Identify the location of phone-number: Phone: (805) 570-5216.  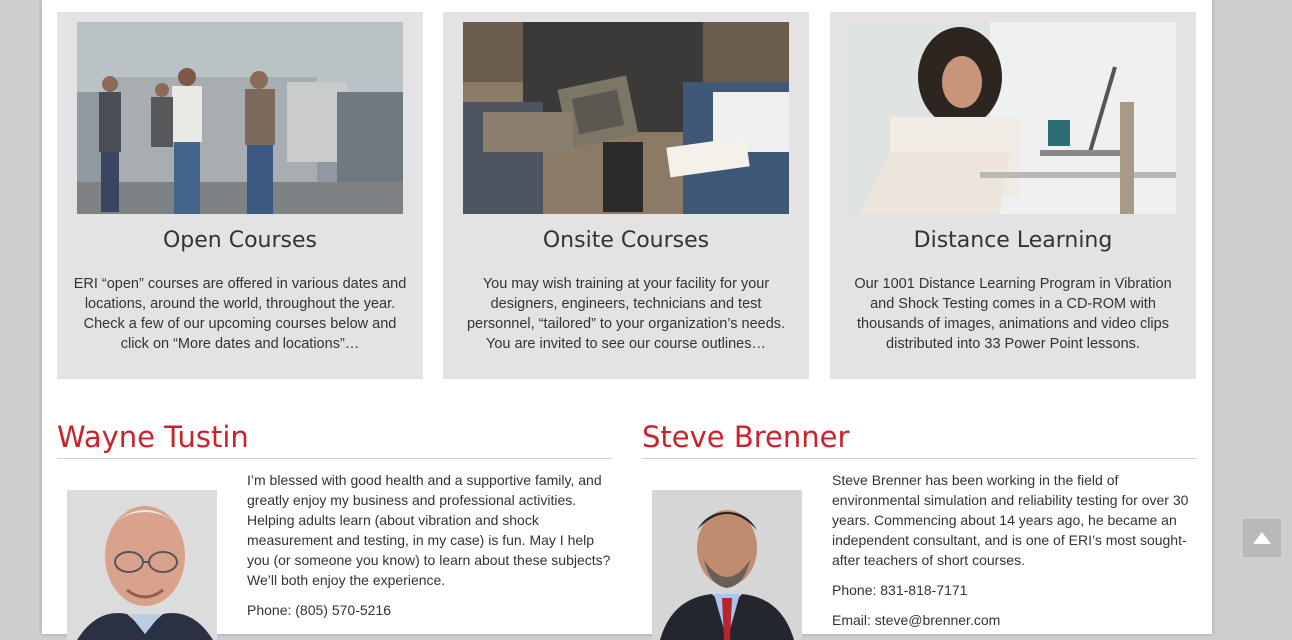
(319, 610).